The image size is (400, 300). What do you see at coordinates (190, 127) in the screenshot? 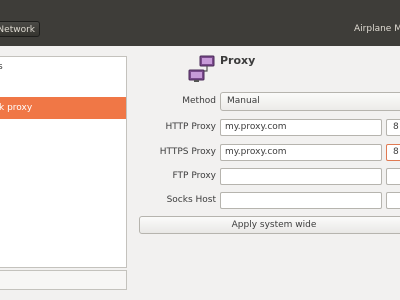
I see `http-proxy-label: HTTP Proxy` at bounding box center [190, 127].